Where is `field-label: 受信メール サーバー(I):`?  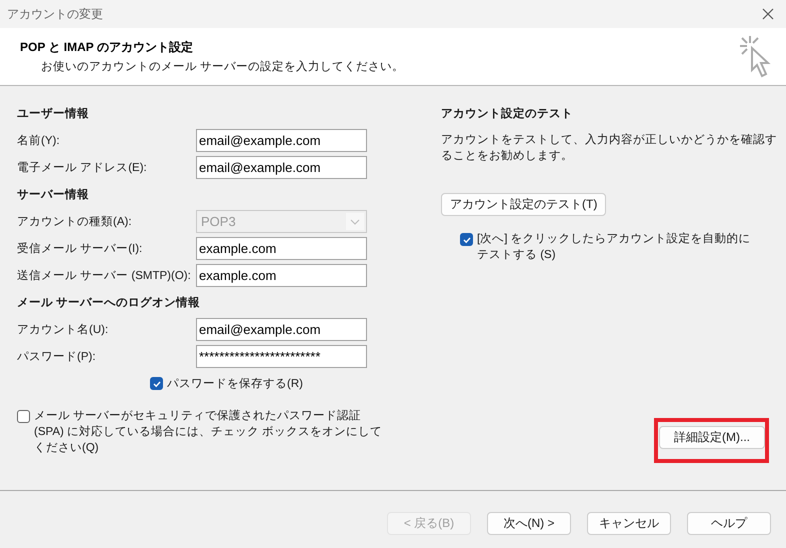
field-label: 受信メール サーバー(I): is located at coordinates (80, 248).